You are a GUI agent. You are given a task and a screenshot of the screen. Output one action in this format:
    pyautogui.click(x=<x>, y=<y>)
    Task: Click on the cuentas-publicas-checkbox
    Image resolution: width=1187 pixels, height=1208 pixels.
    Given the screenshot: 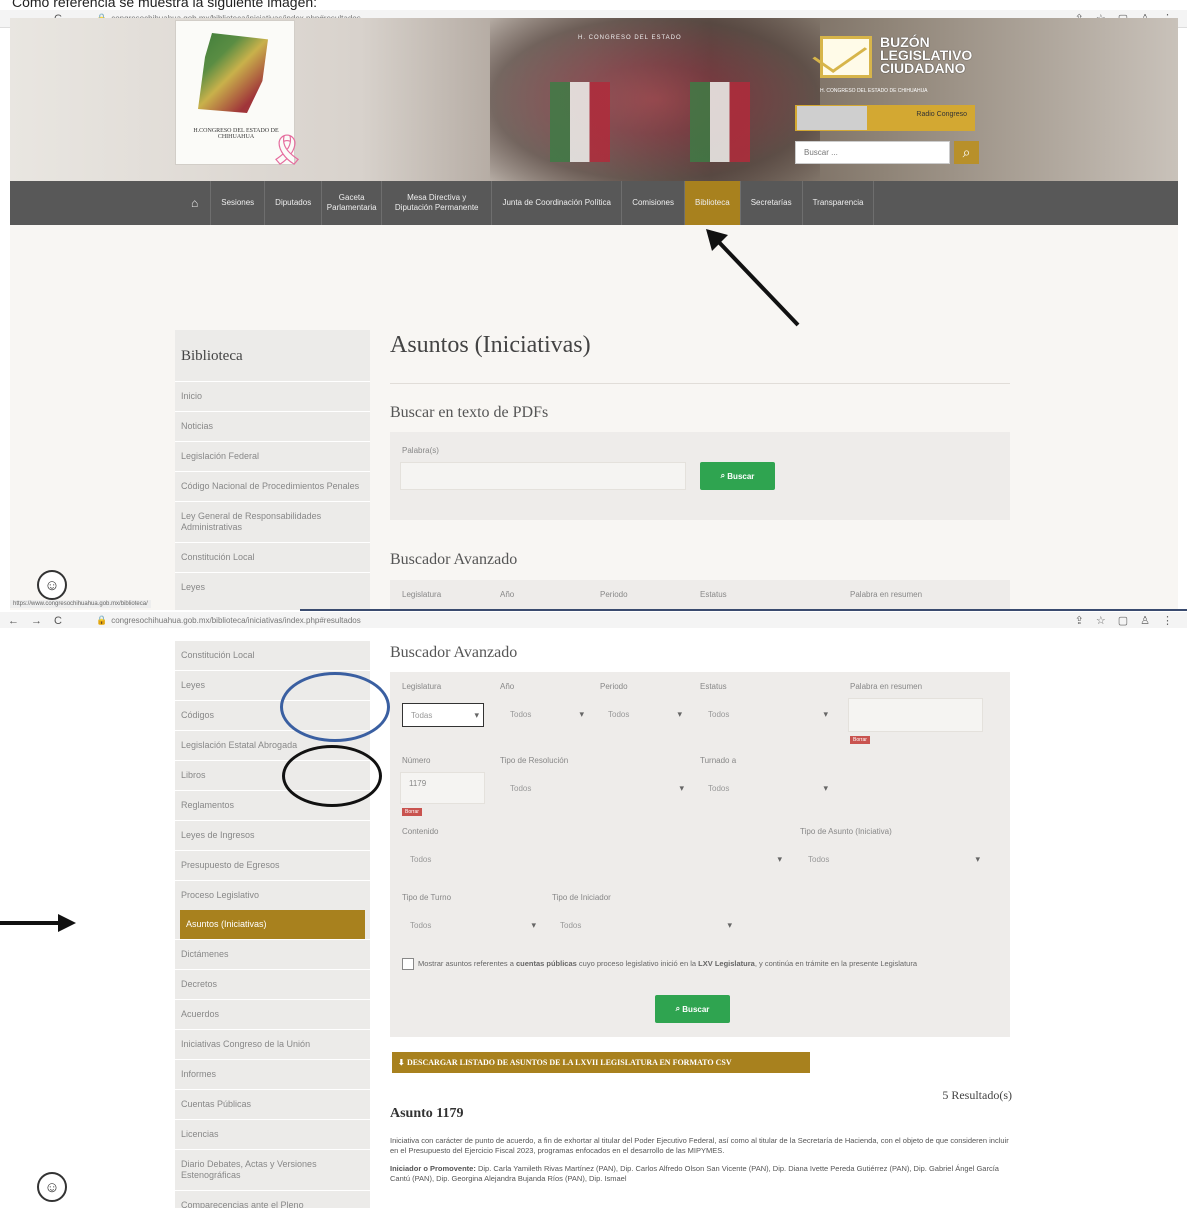 What is the action you would take?
    pyautogui.click(x=408, y=964)
    